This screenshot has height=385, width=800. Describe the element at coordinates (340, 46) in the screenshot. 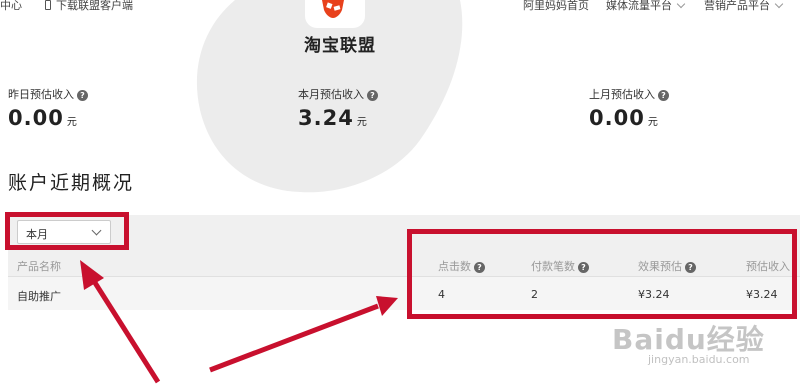

I see `logo-text: 淘宝联盟` at that location.